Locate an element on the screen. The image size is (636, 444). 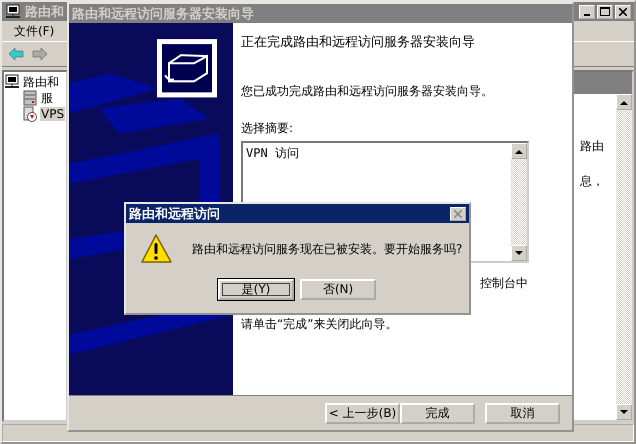
summary-label: 选择摘要: is located at coordinates (267, 128).